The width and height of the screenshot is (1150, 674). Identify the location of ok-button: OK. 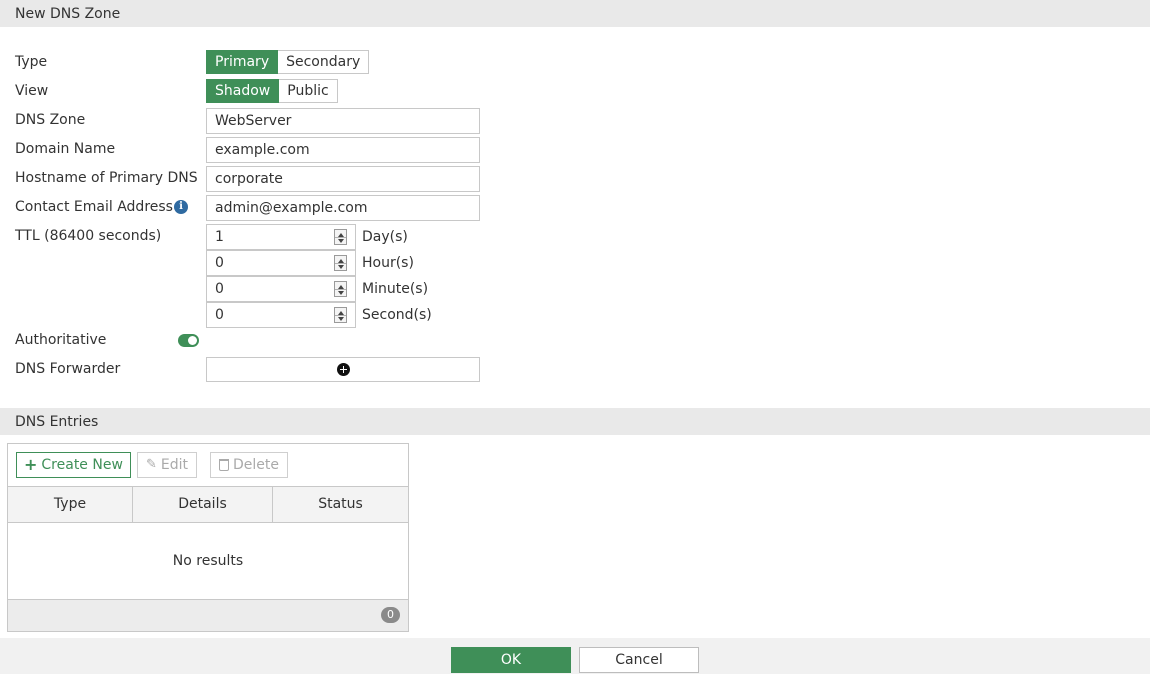
(511, 660).